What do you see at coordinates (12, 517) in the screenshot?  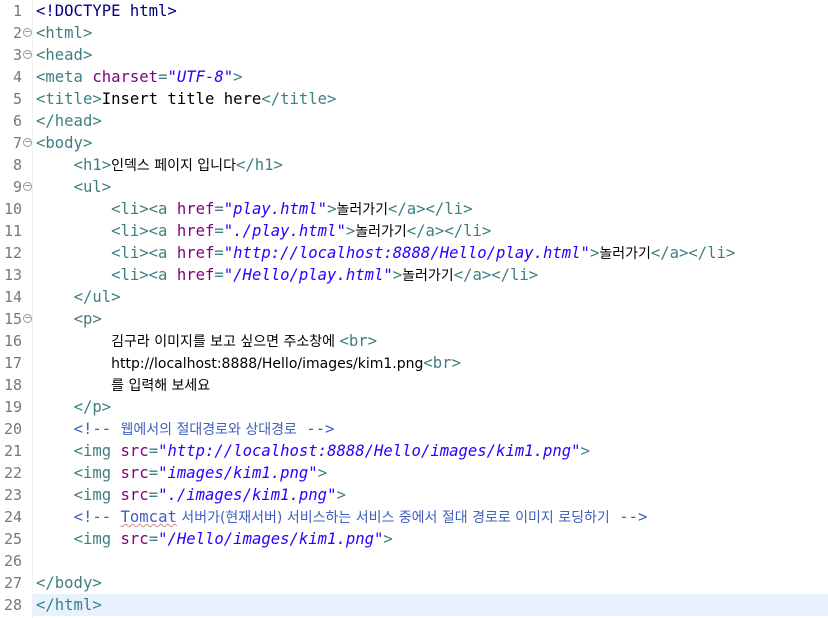 I see `line-number: 24` at bounding box center [12, 517].